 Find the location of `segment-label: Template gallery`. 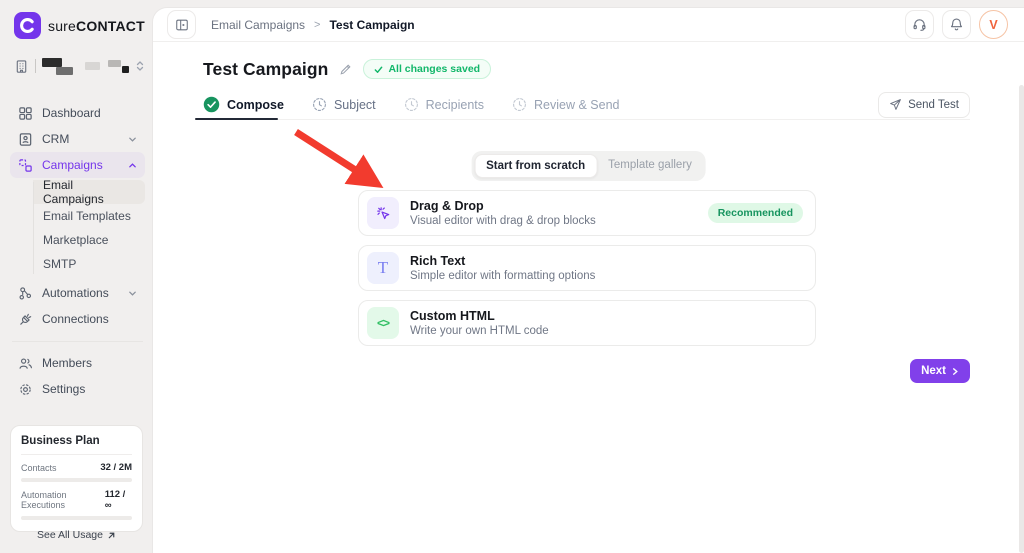

segment-label: Template gallery is located at coordinates (650, 165).